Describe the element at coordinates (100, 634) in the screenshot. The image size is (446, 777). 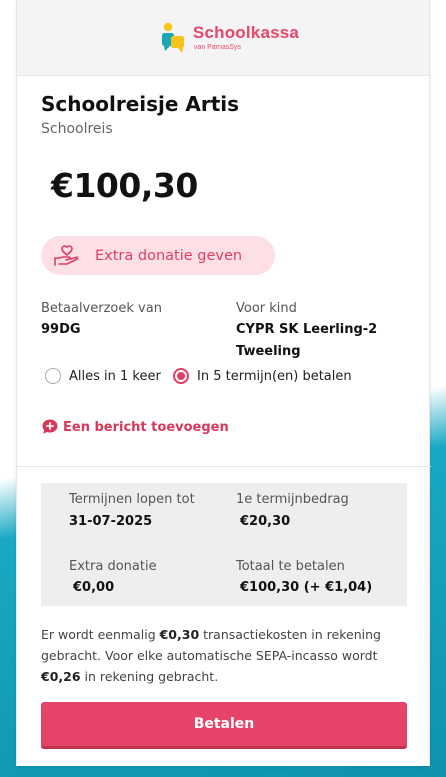
I see `info-text-1: Er wordt eenmalig` at that location.